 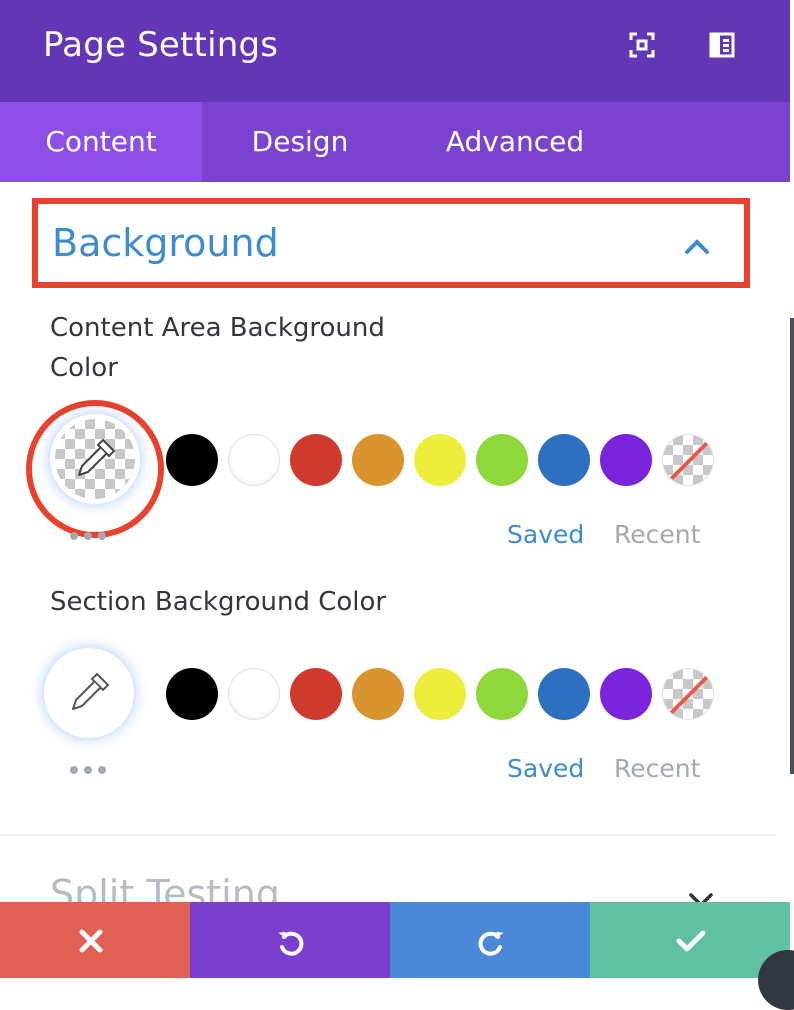 What do you see at coordinates (101, 142) in the screenshot?
I see `tab-content: Content` at bounding box center [101, 142].